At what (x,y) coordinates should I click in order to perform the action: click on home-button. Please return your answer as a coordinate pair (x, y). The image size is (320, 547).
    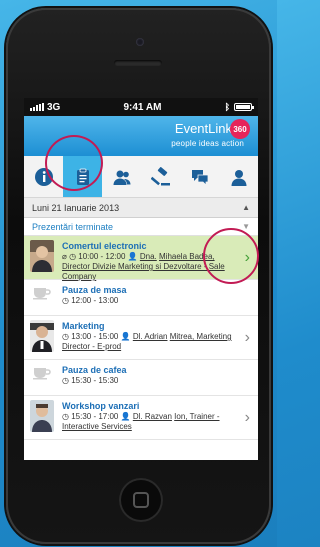
    Looking at the image, I should click on (141, 500).